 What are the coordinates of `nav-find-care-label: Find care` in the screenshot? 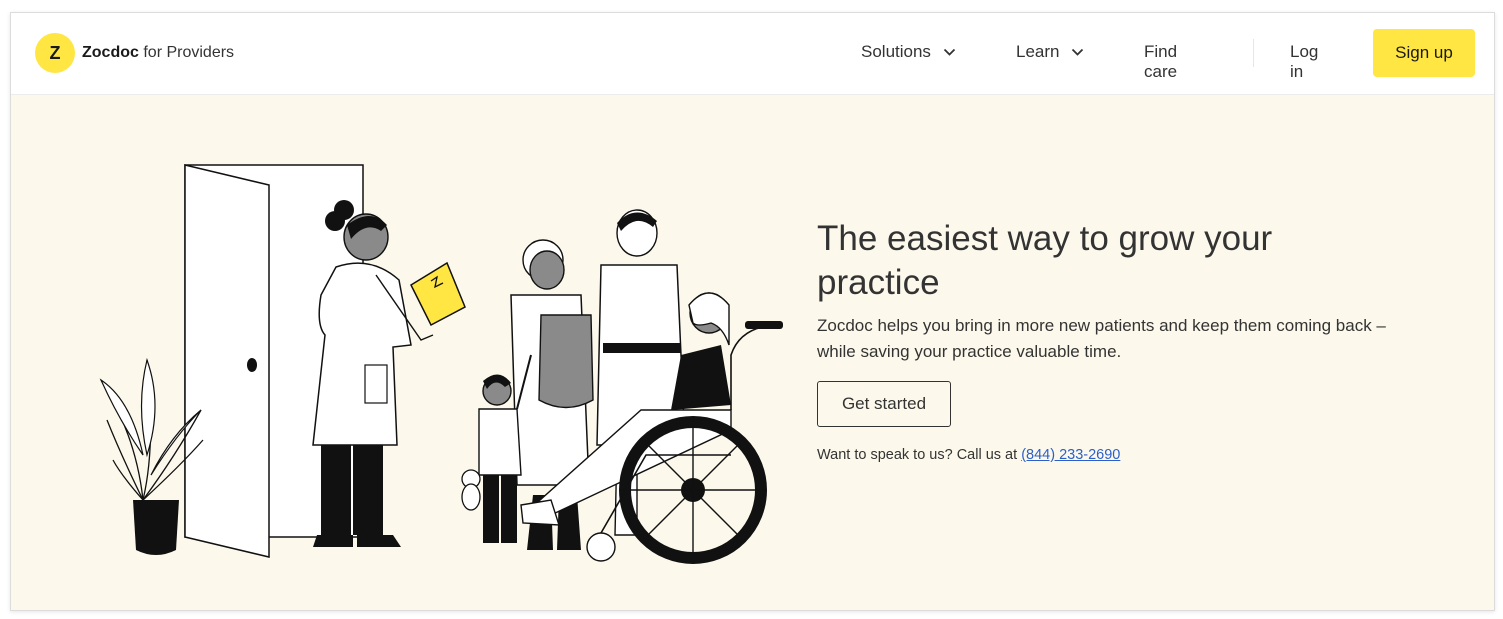 It's located at (1161, 61).